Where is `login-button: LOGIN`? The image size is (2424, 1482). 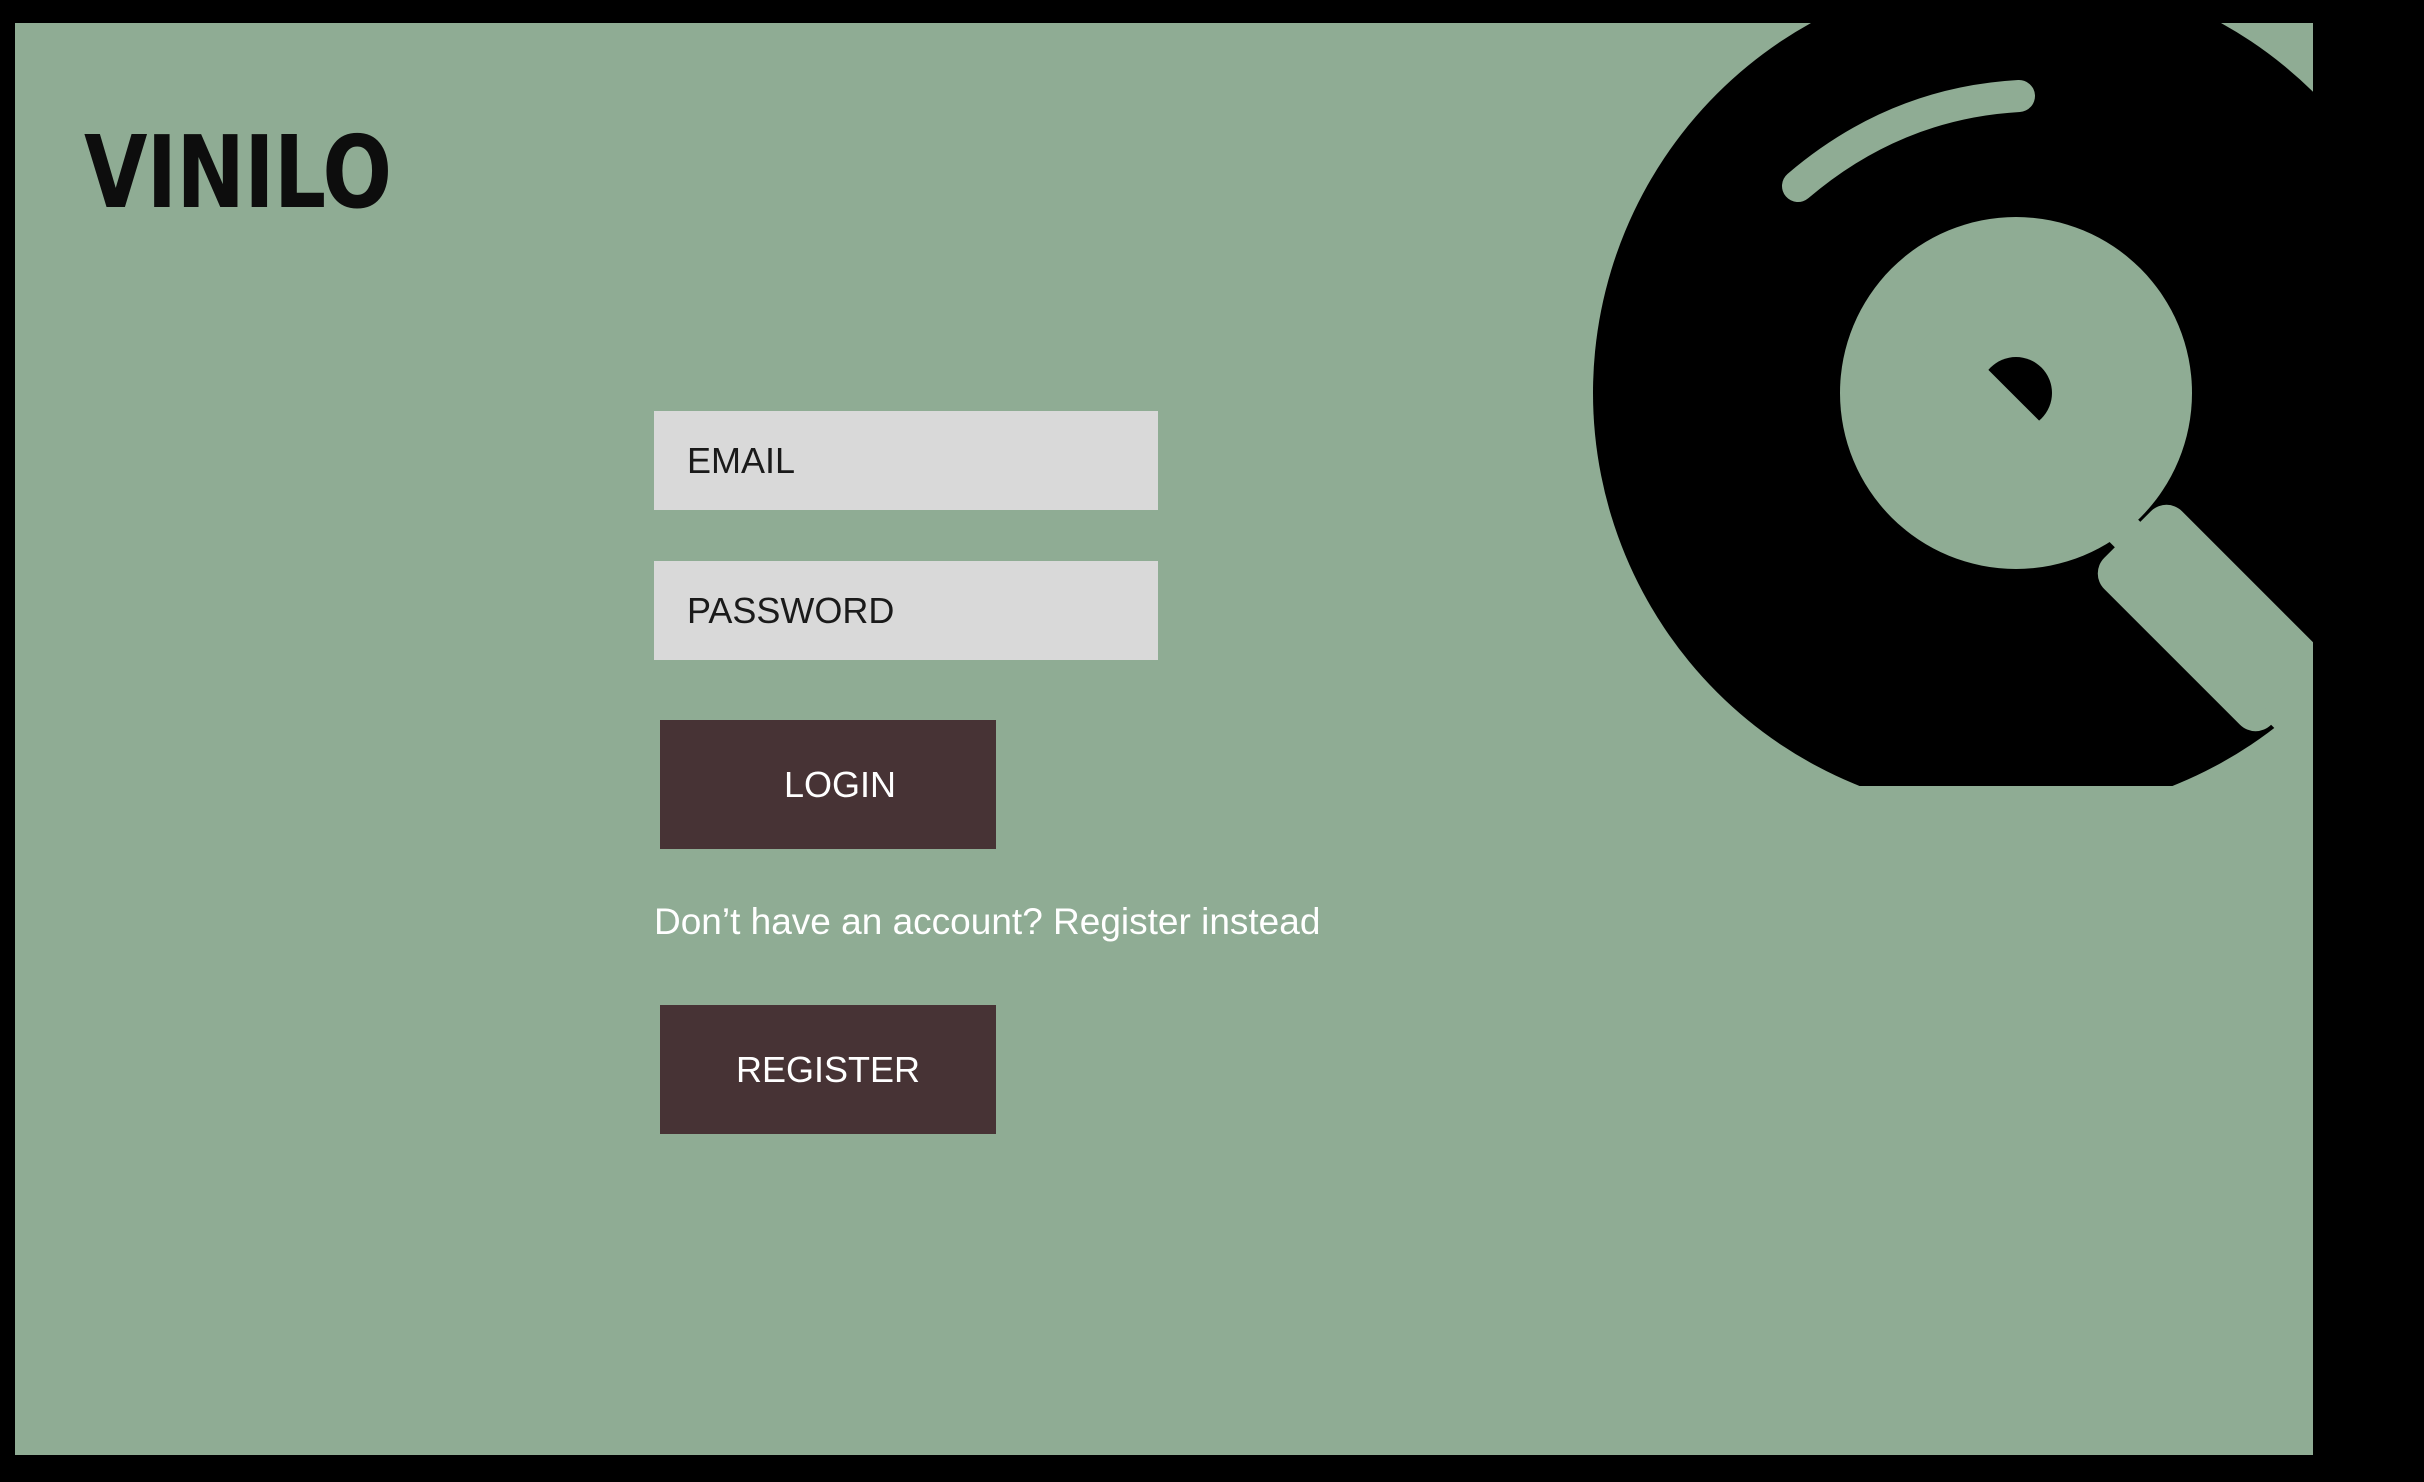
login-button: LOGIN is located at coordinates (828, 784).